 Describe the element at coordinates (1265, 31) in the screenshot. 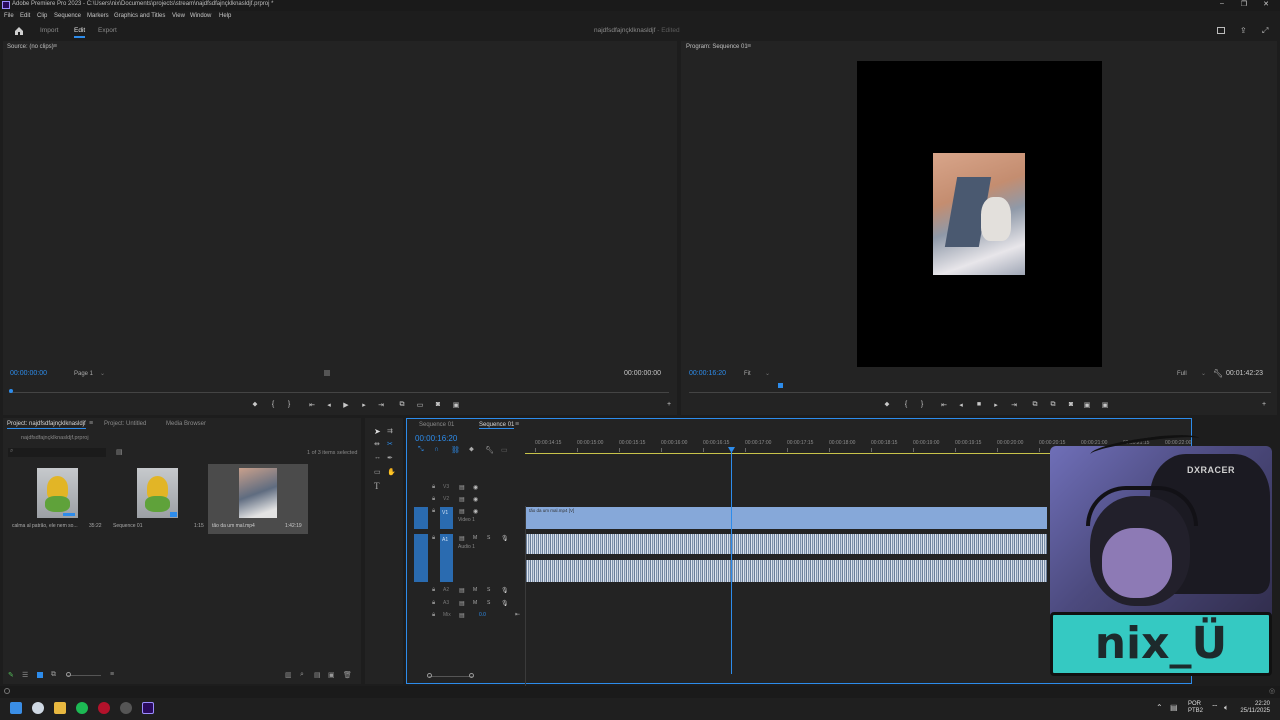

I see `fullscreen-icon: ⤢` at that location.